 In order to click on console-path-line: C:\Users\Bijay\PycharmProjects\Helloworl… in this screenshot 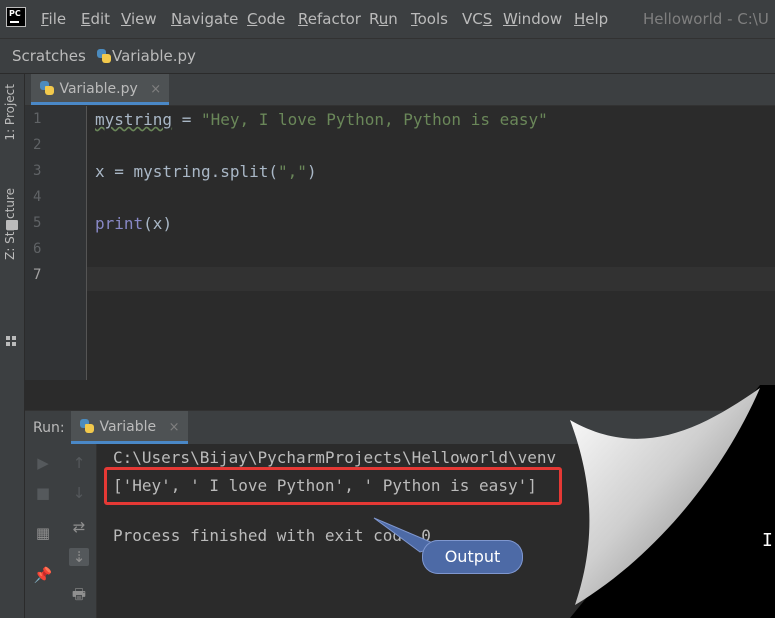, I will do `click(335, 457)`.